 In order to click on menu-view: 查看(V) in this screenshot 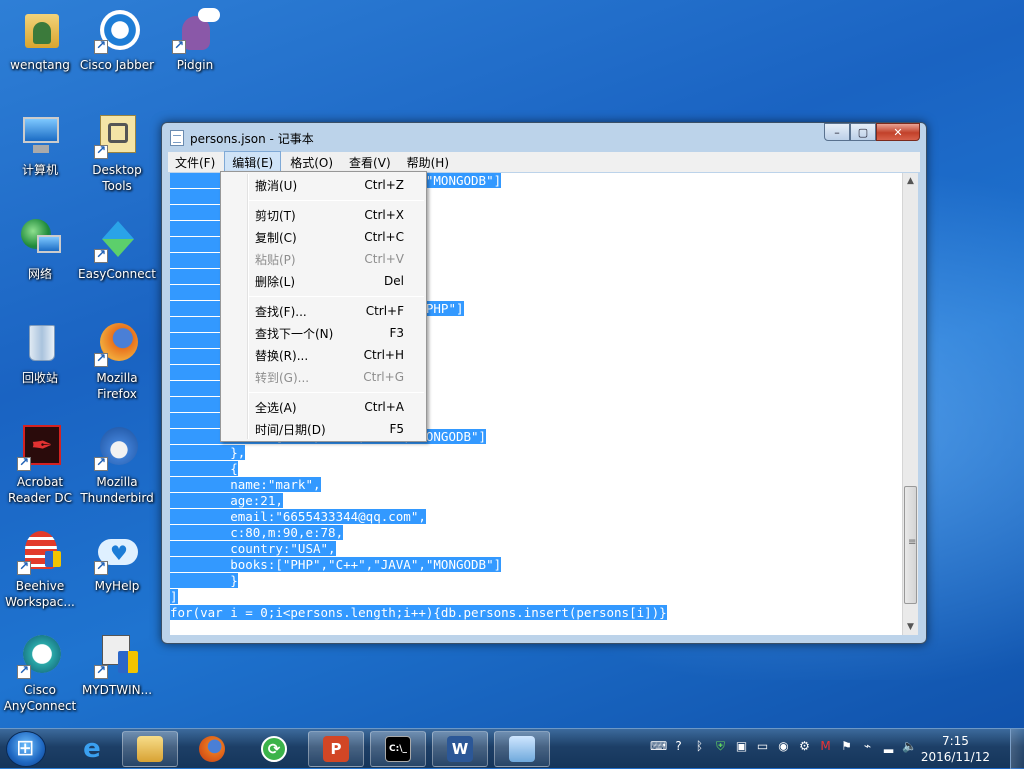, I will do `click(370, 162)`.